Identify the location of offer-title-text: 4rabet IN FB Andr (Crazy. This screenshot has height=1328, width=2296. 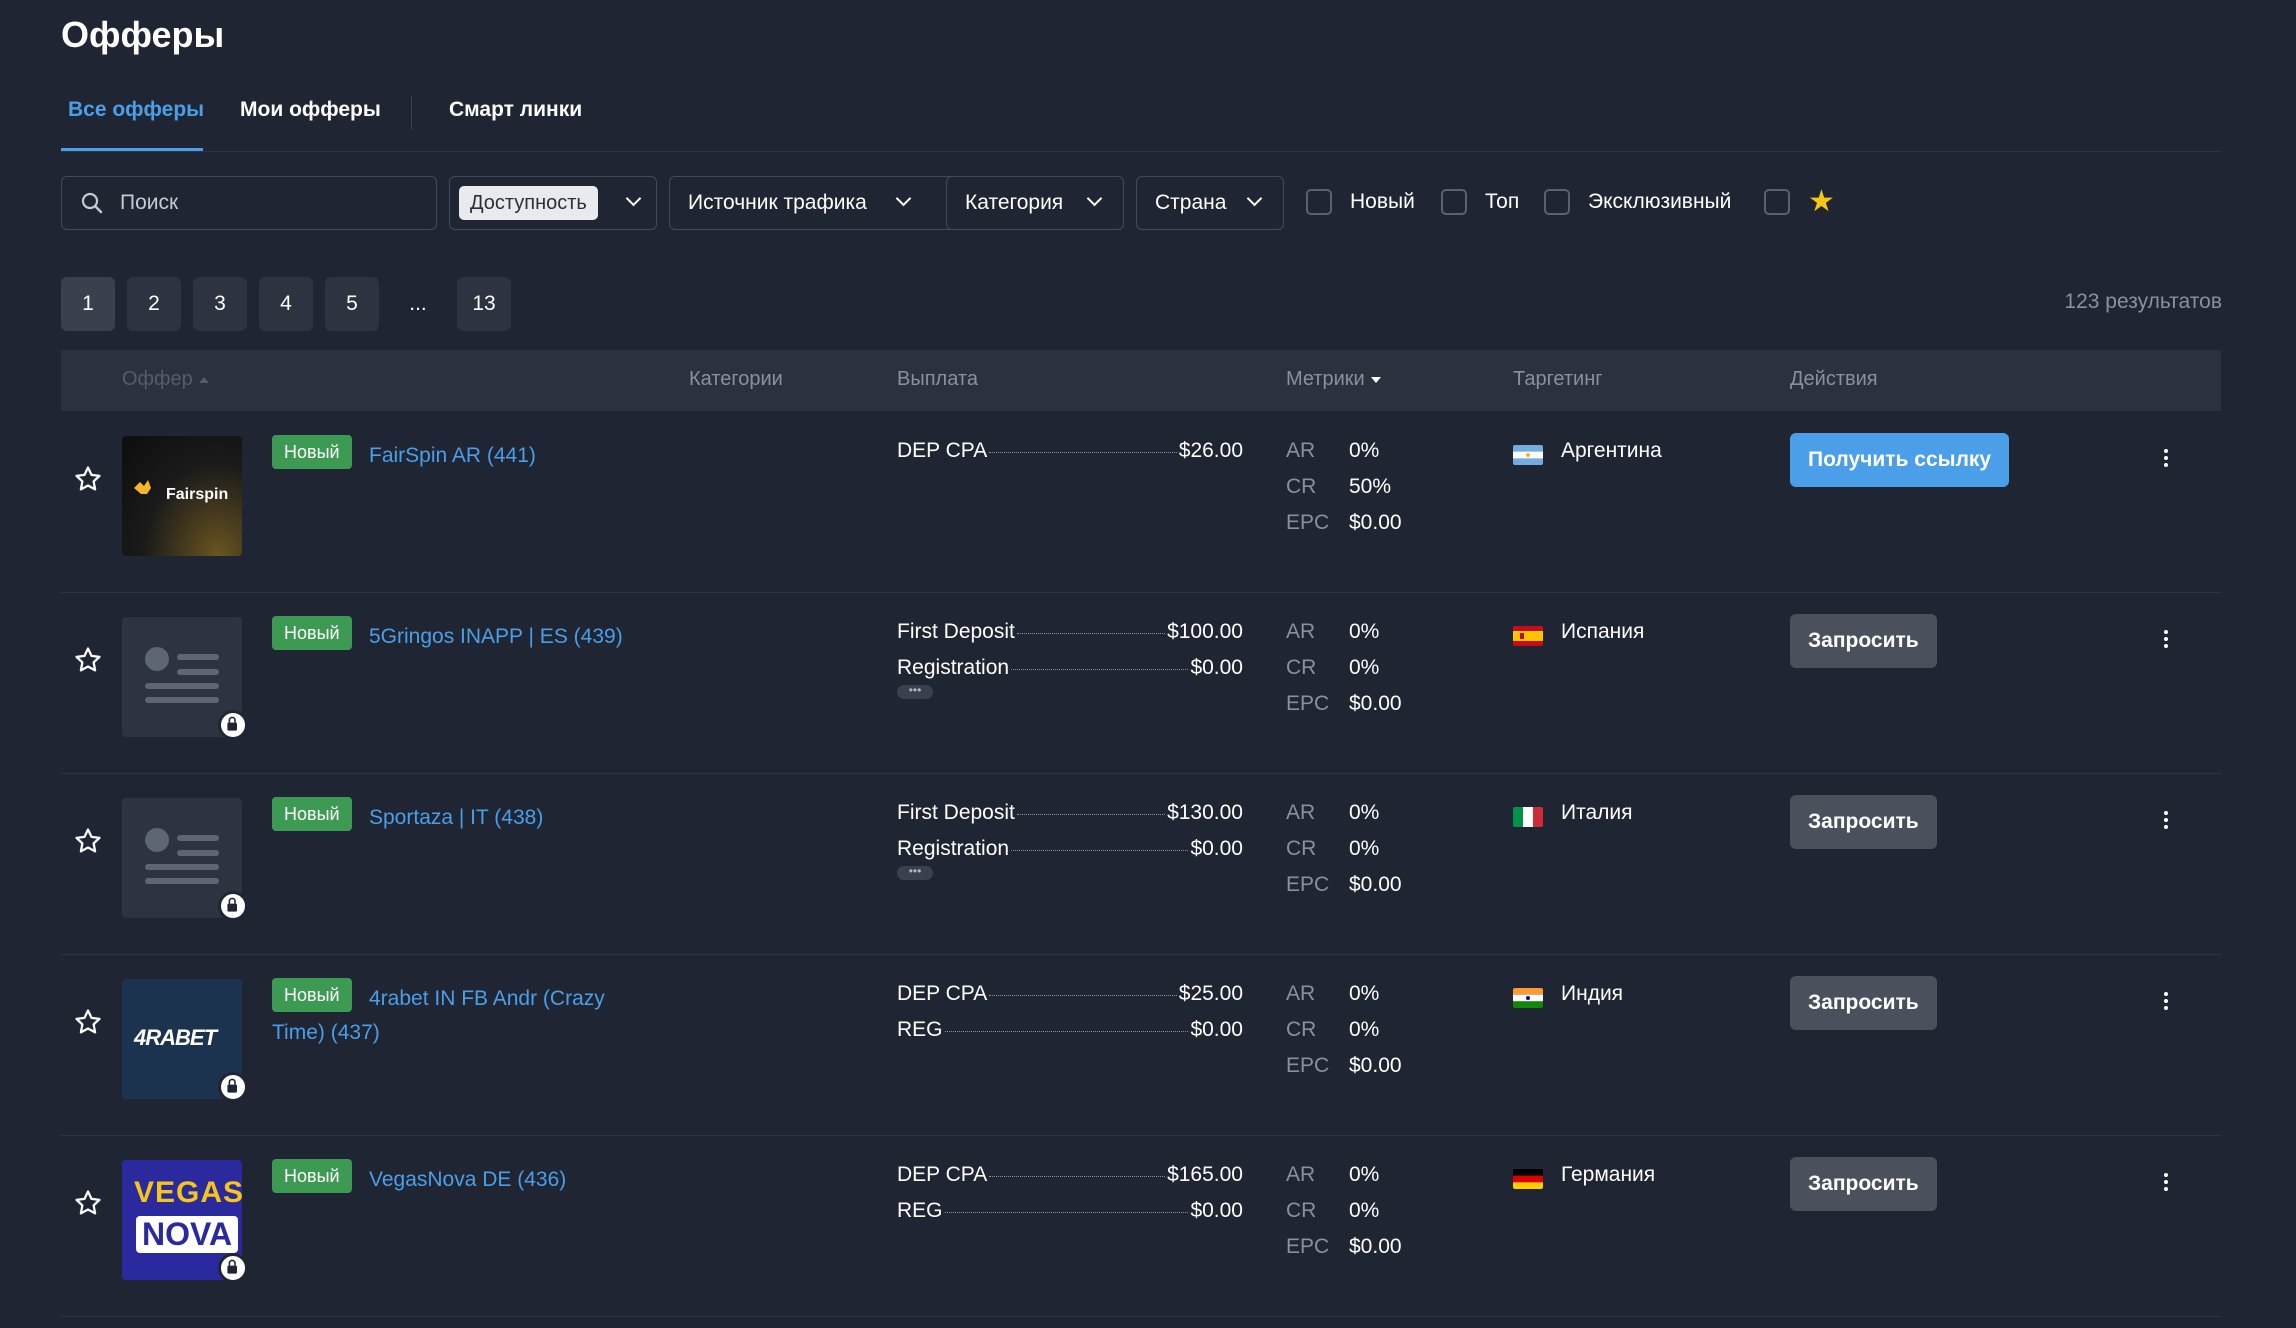
(487, 998).